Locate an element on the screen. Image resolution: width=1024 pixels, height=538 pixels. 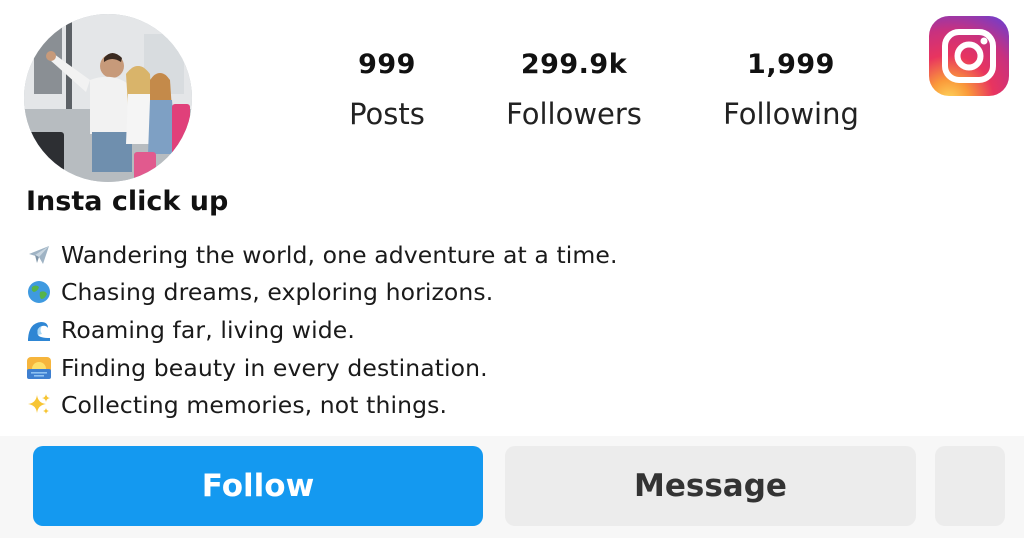
avatar-photo is located at coordinates (108, 98).